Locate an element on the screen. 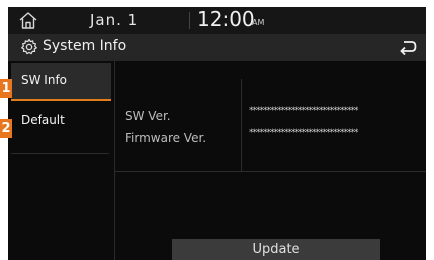  sidebar-item-default: Default is located at coordinates (61, 122).